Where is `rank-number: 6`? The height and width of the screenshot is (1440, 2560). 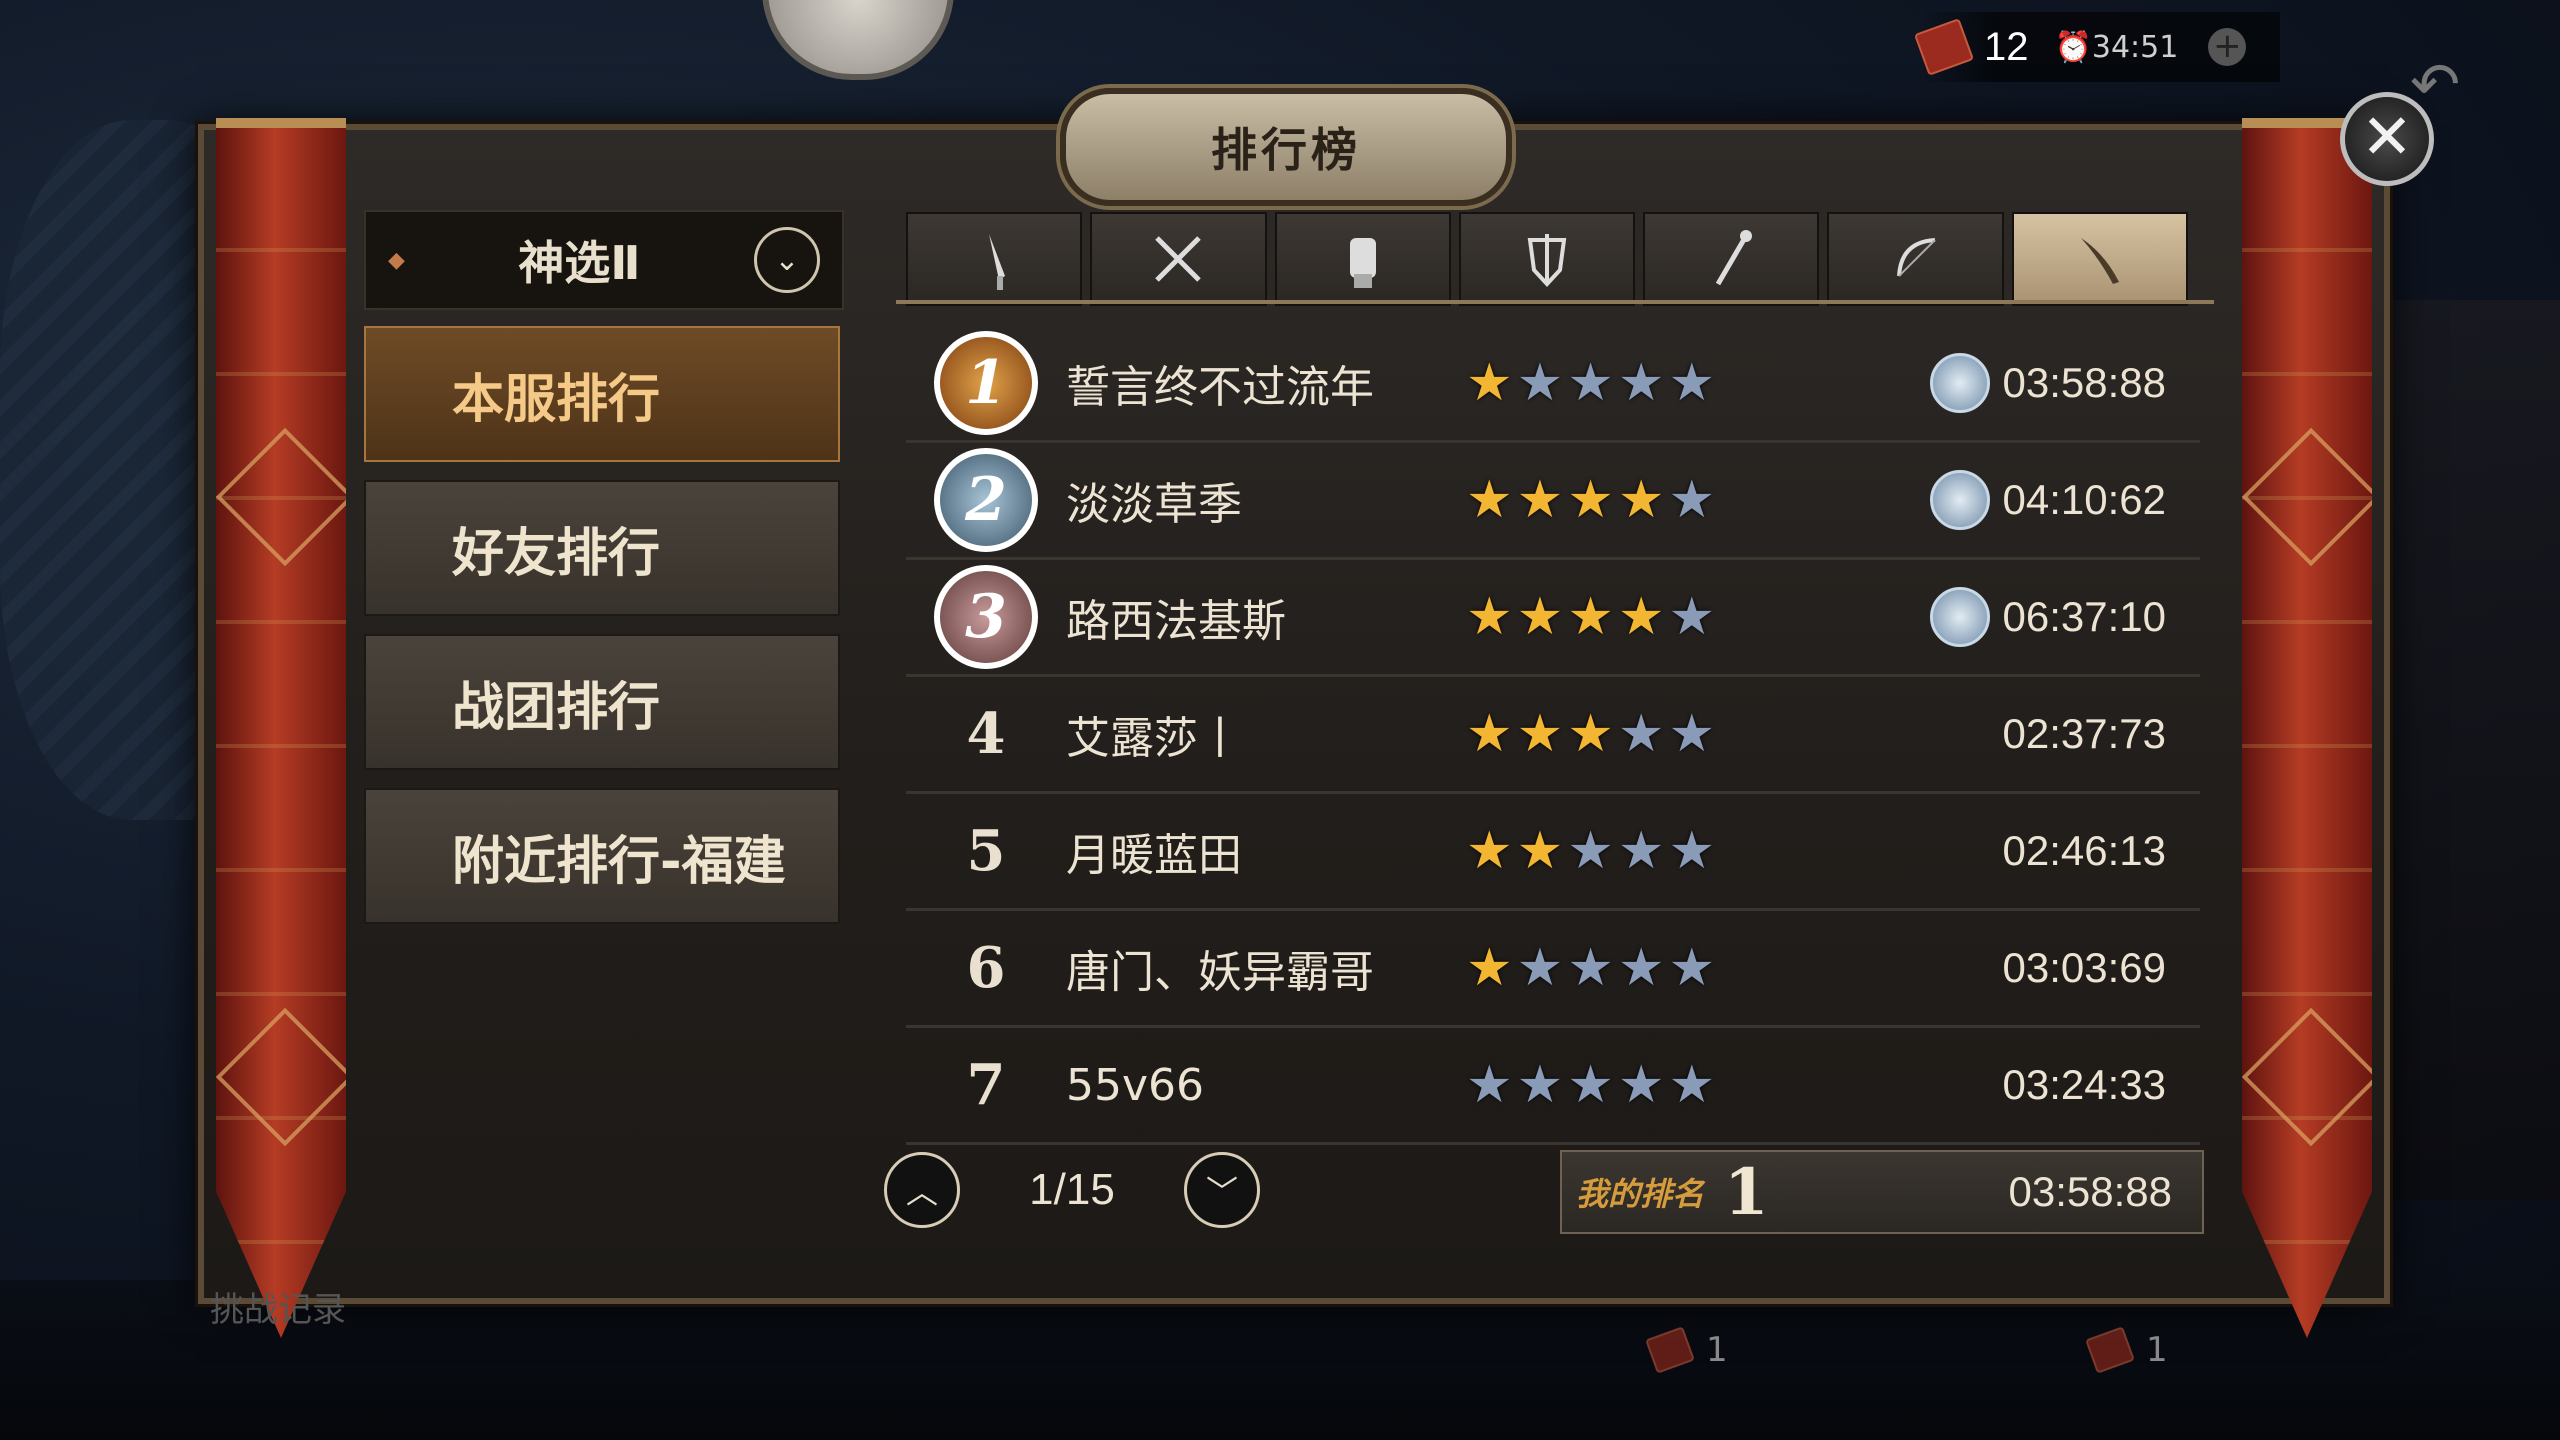
rank-number: 6 is located at coordinates (986, 968).